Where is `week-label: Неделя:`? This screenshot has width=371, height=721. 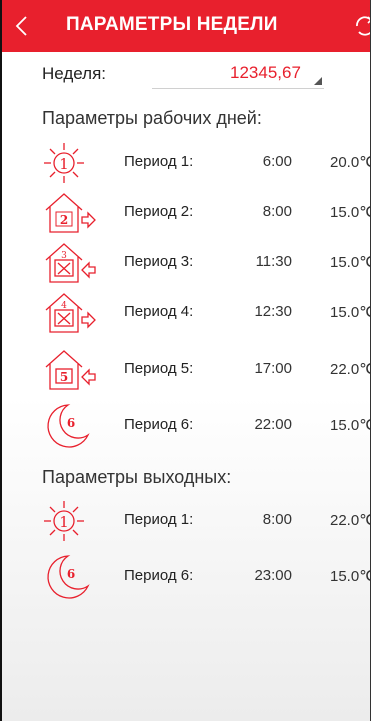 week-label: Неделя: is located at coordinates (74, 73).